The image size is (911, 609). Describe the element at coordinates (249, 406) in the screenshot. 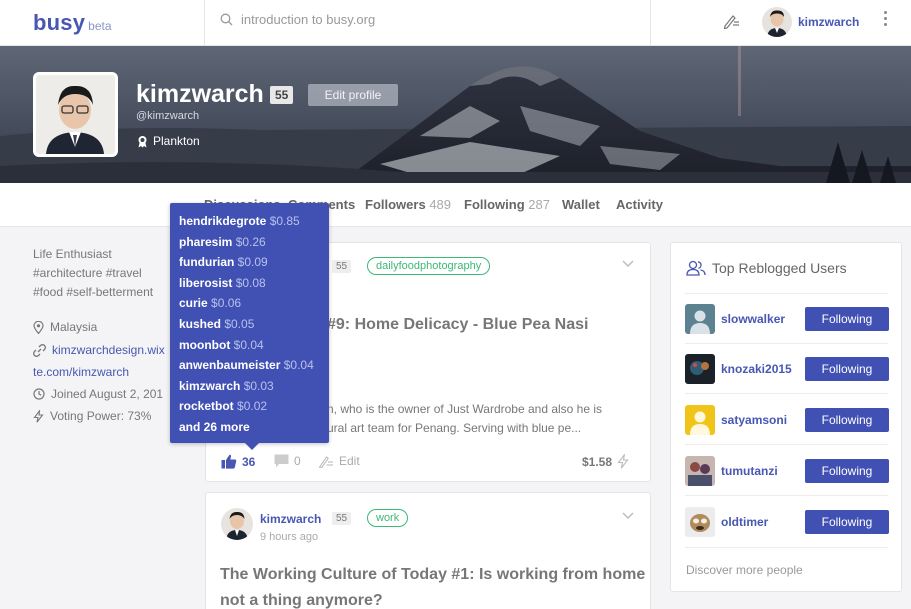

I see `voter-item: rocketbot $0.02` at that location.